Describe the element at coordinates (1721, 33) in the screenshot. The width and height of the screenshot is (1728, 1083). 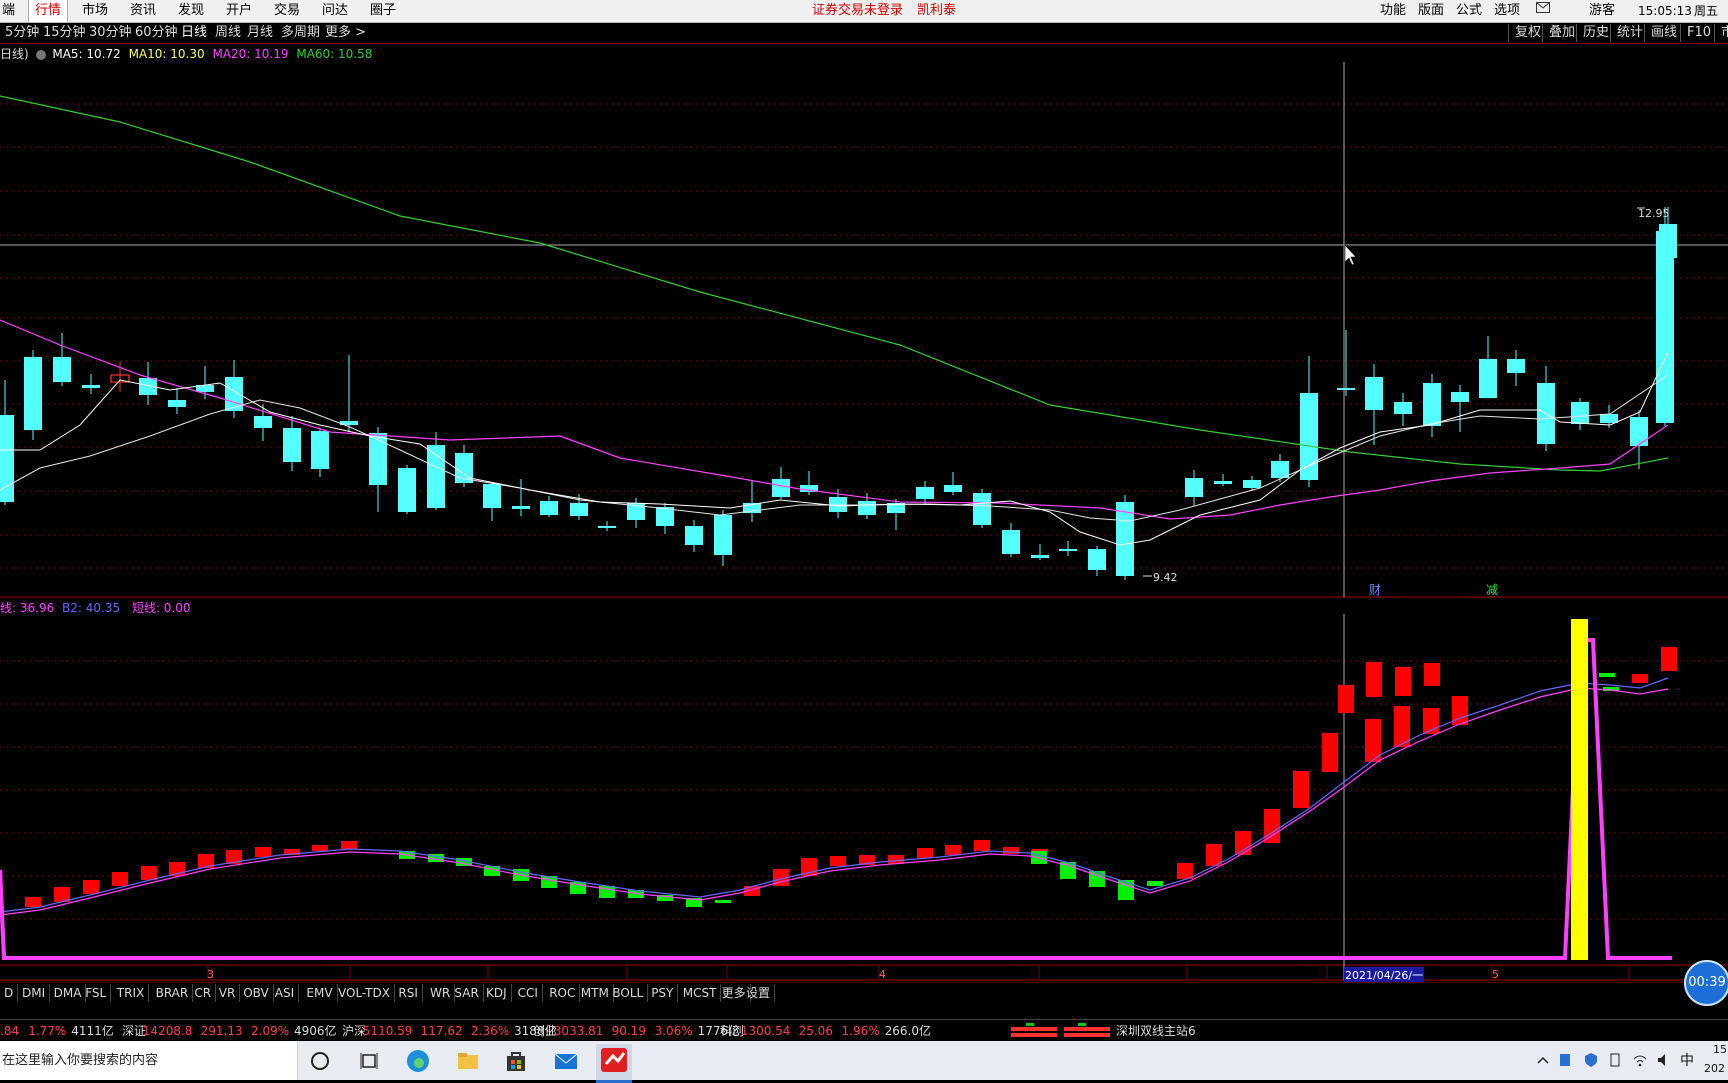
I see `period-right-6: 市` at that location.